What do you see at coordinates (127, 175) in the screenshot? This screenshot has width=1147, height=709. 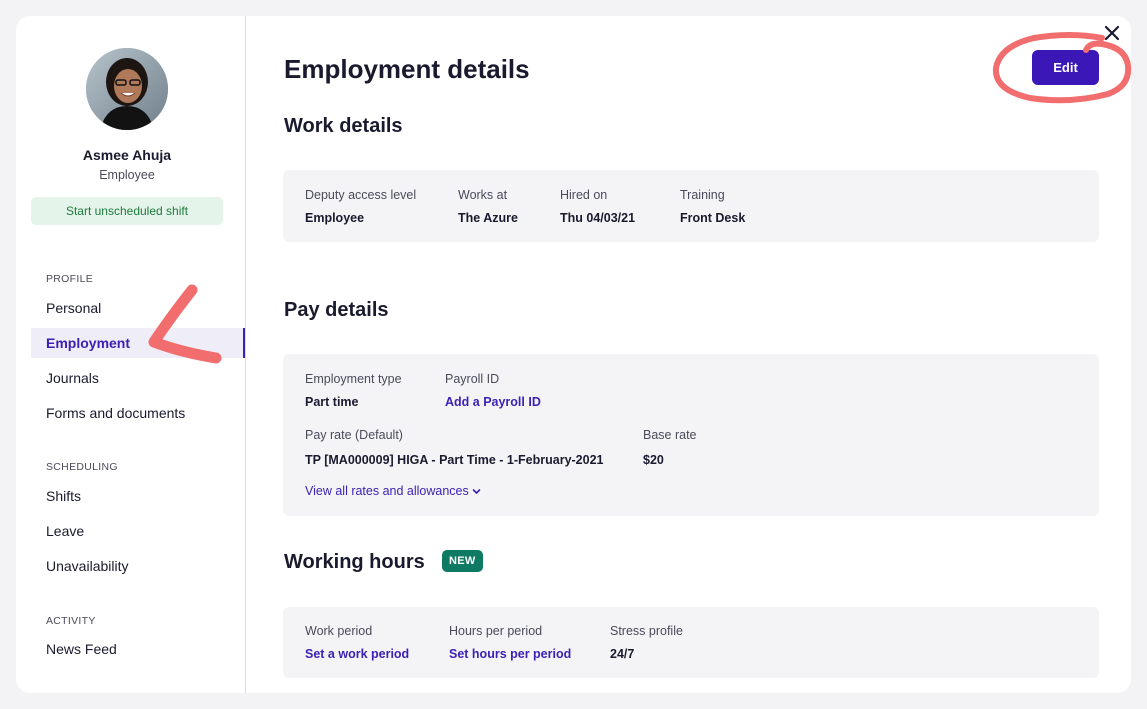 I see `user-role: Employee` at bounding box center [127, 175].